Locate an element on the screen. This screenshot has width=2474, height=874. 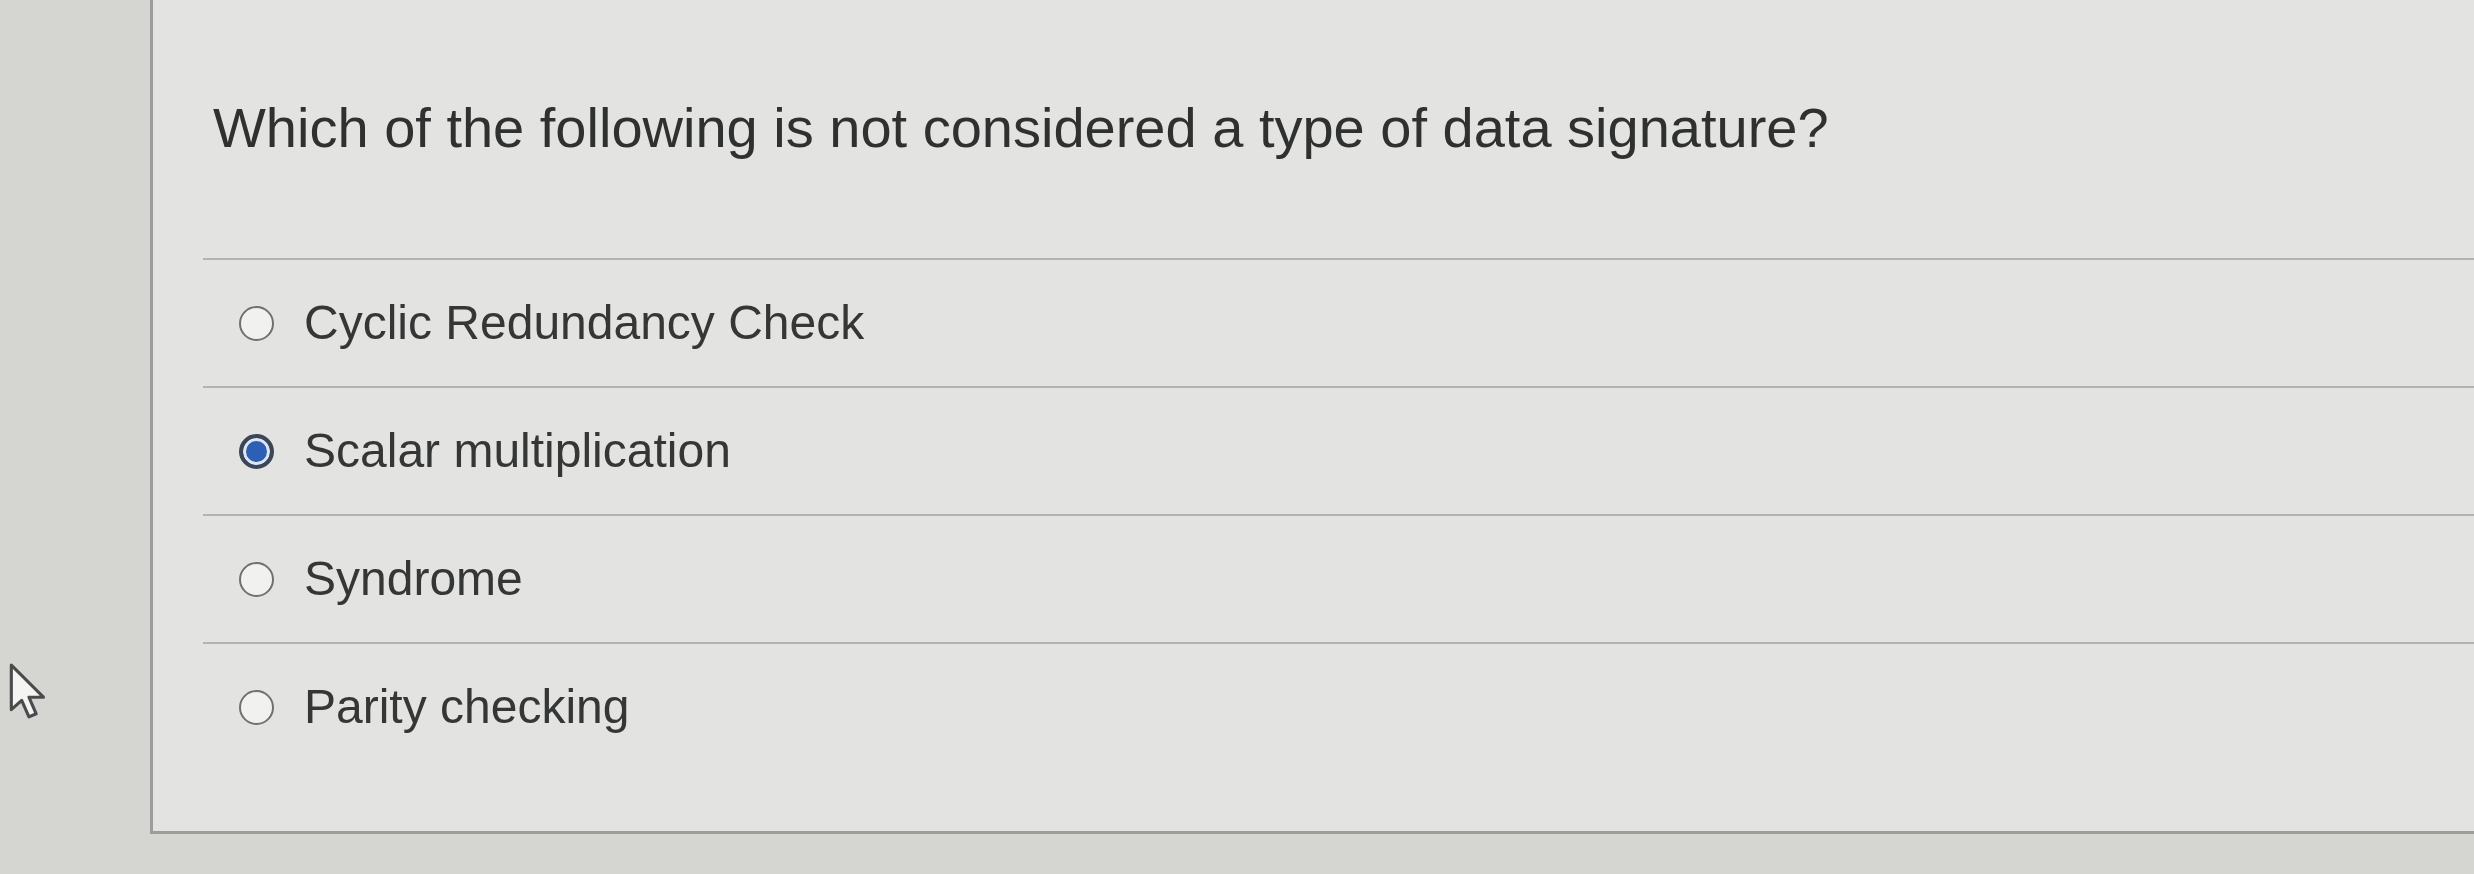
option-label: Syndrome is located at coordinates (413, 579).